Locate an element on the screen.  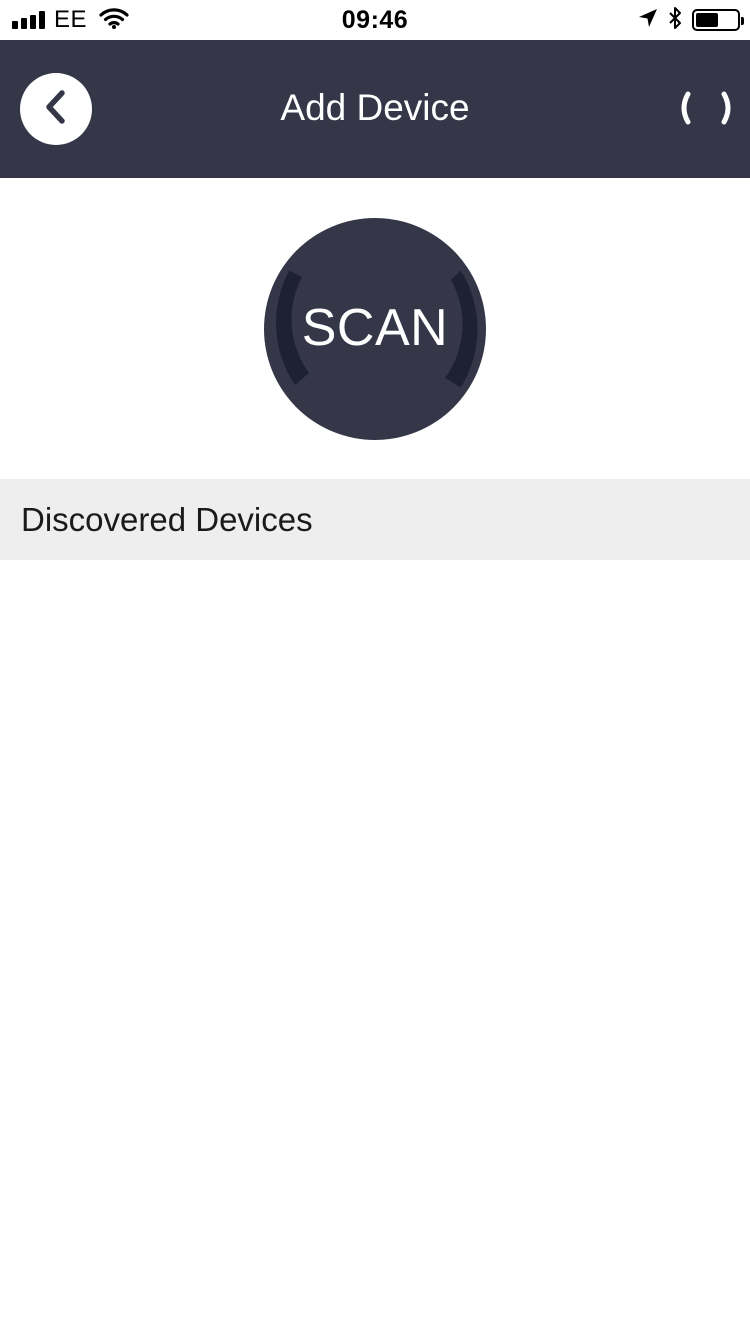
page-title: Add Device is located at coordinates (375, 107).